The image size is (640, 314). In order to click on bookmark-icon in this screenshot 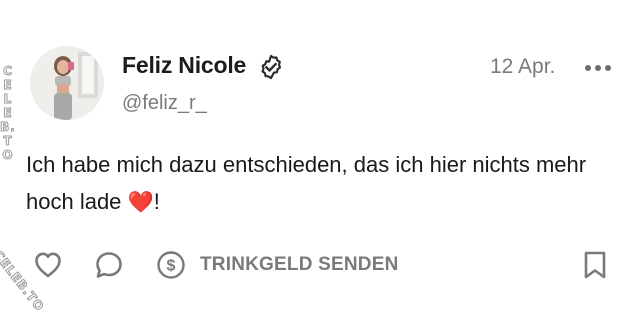, I will do `click(595, 265)`.